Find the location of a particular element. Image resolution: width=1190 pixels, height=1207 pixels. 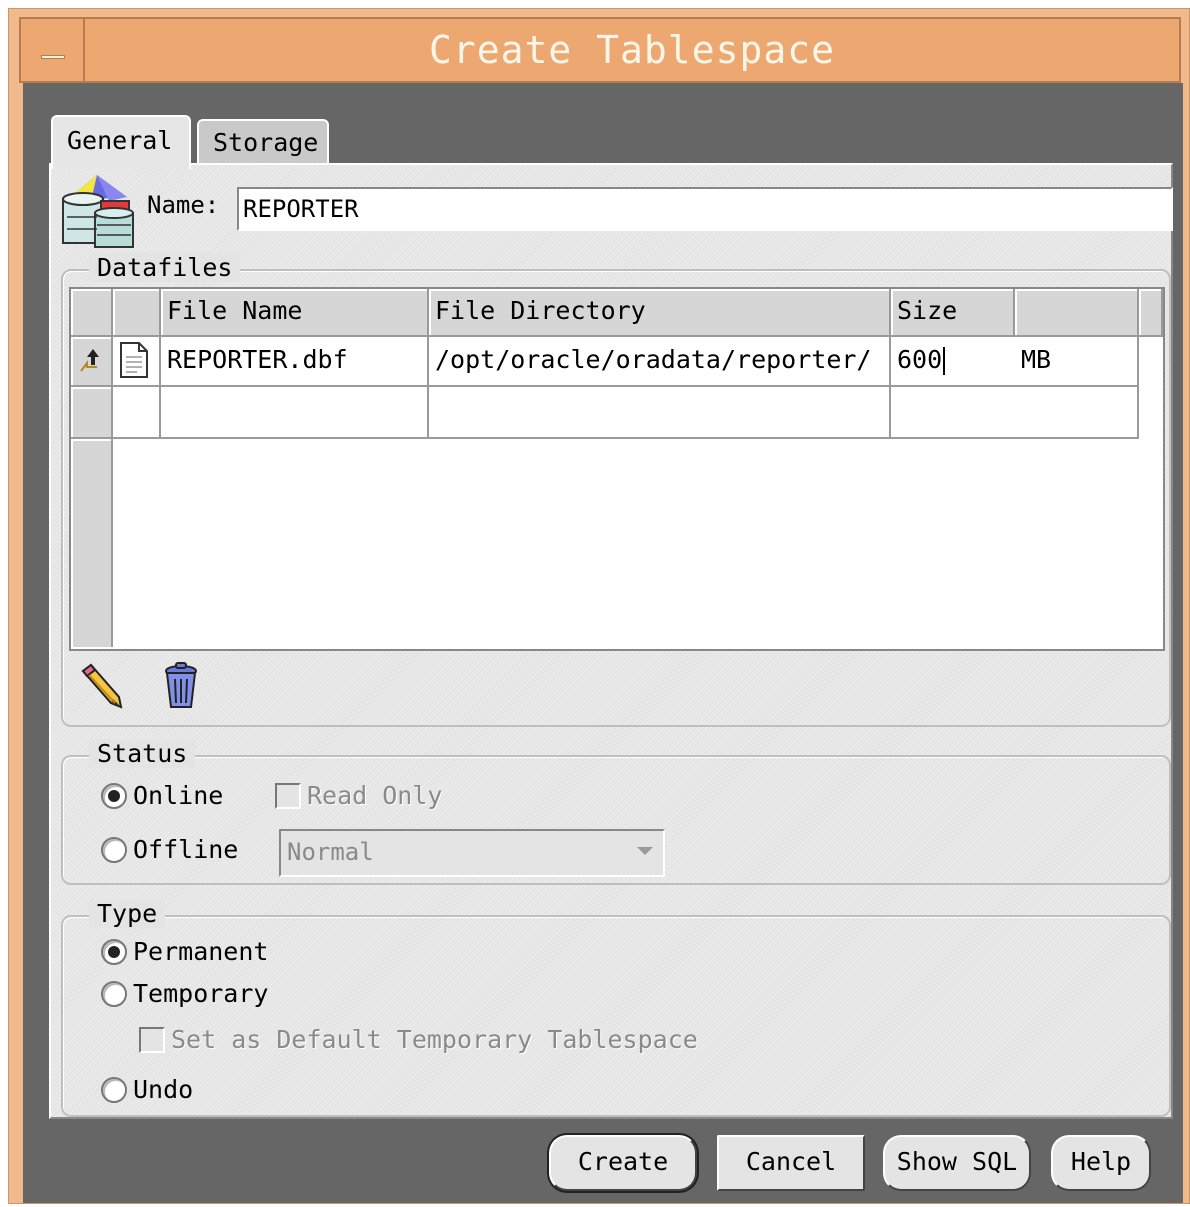

create-button: Create is located at coordinates (623, 1163).